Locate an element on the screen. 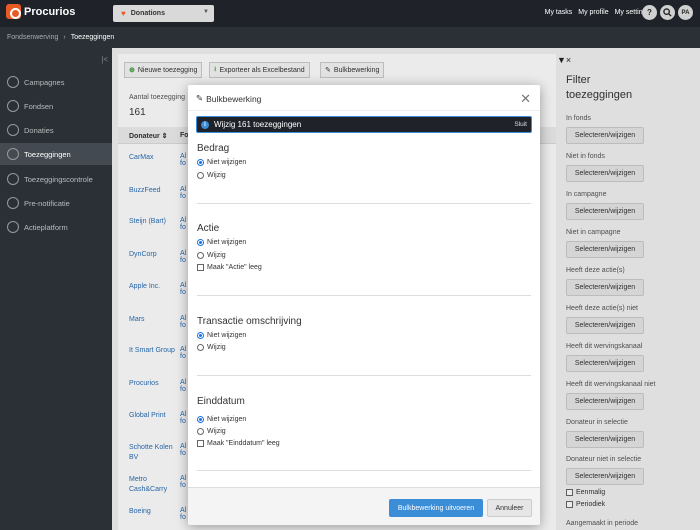 Image resolution: width=700 pixels, height=530 pixels. check-einddatum-leeg: Maak "Einddatum" leeg is located at coordinates (238, 443).